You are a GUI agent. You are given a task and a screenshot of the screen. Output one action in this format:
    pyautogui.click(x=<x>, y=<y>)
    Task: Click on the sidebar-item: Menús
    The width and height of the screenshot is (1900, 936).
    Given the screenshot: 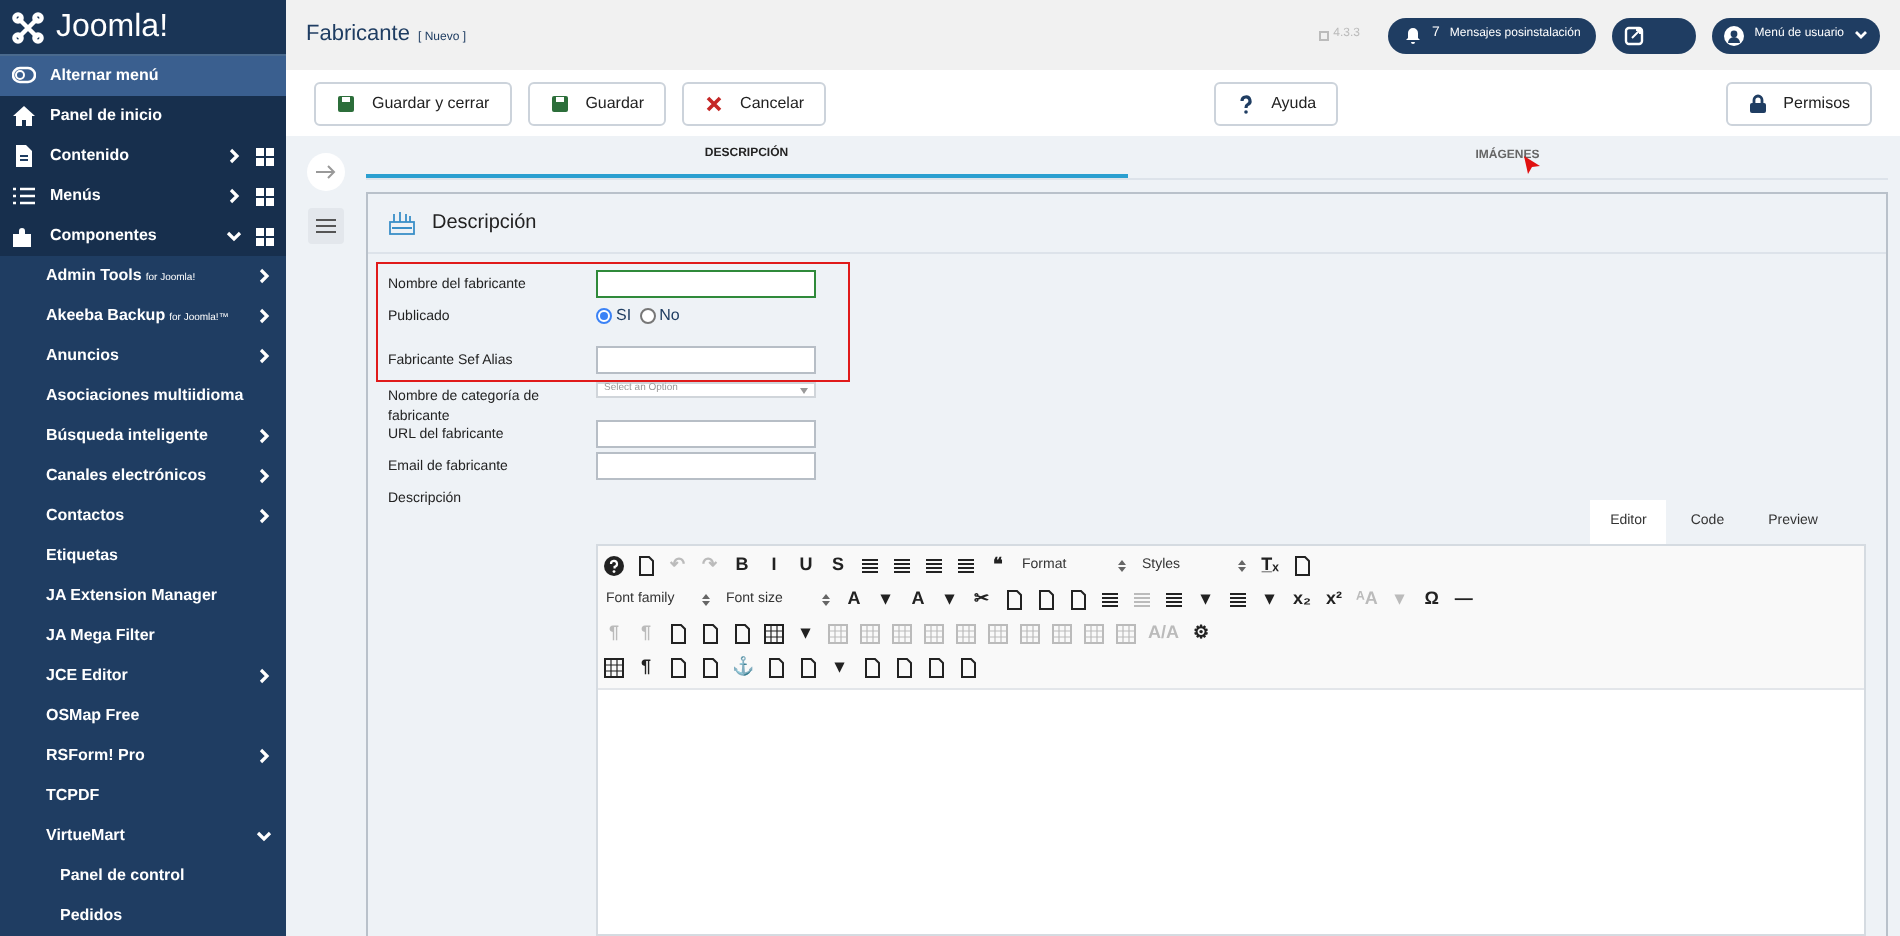 What is the action you would take?
    pyautogui.click(x=143, y=196)
    